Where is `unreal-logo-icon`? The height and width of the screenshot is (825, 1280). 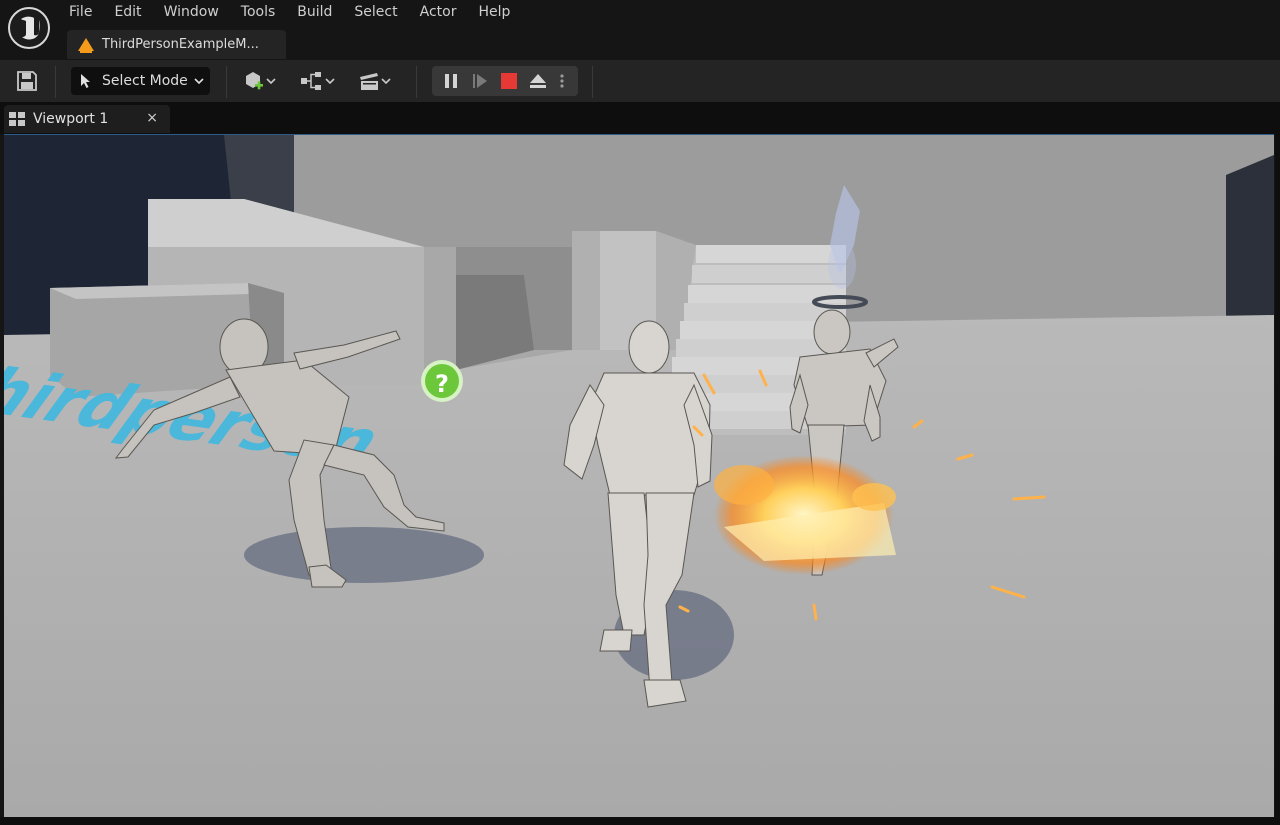
unreal-logo-icon is located at coordinates (29, 28).